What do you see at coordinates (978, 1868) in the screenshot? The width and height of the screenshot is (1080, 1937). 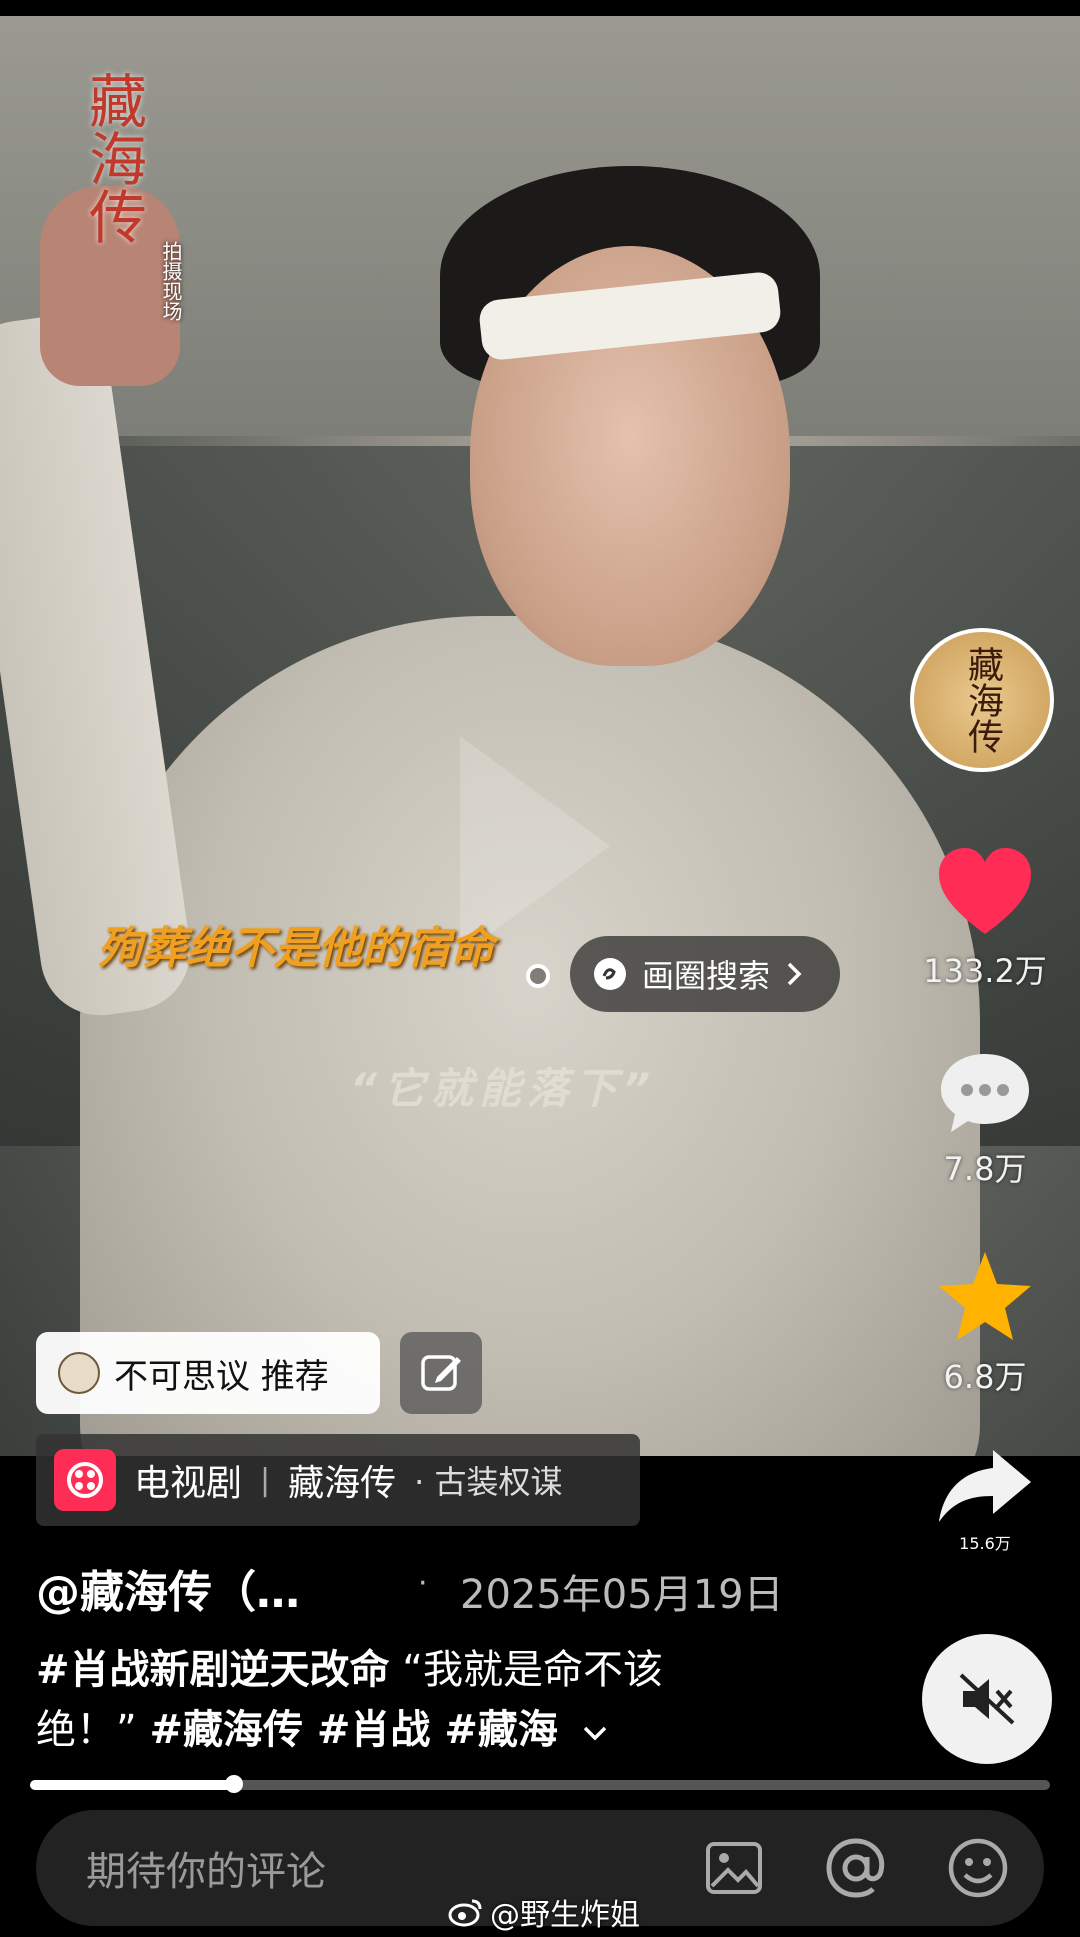 I see `emoji-icon` at bounding box center [978, 1868].